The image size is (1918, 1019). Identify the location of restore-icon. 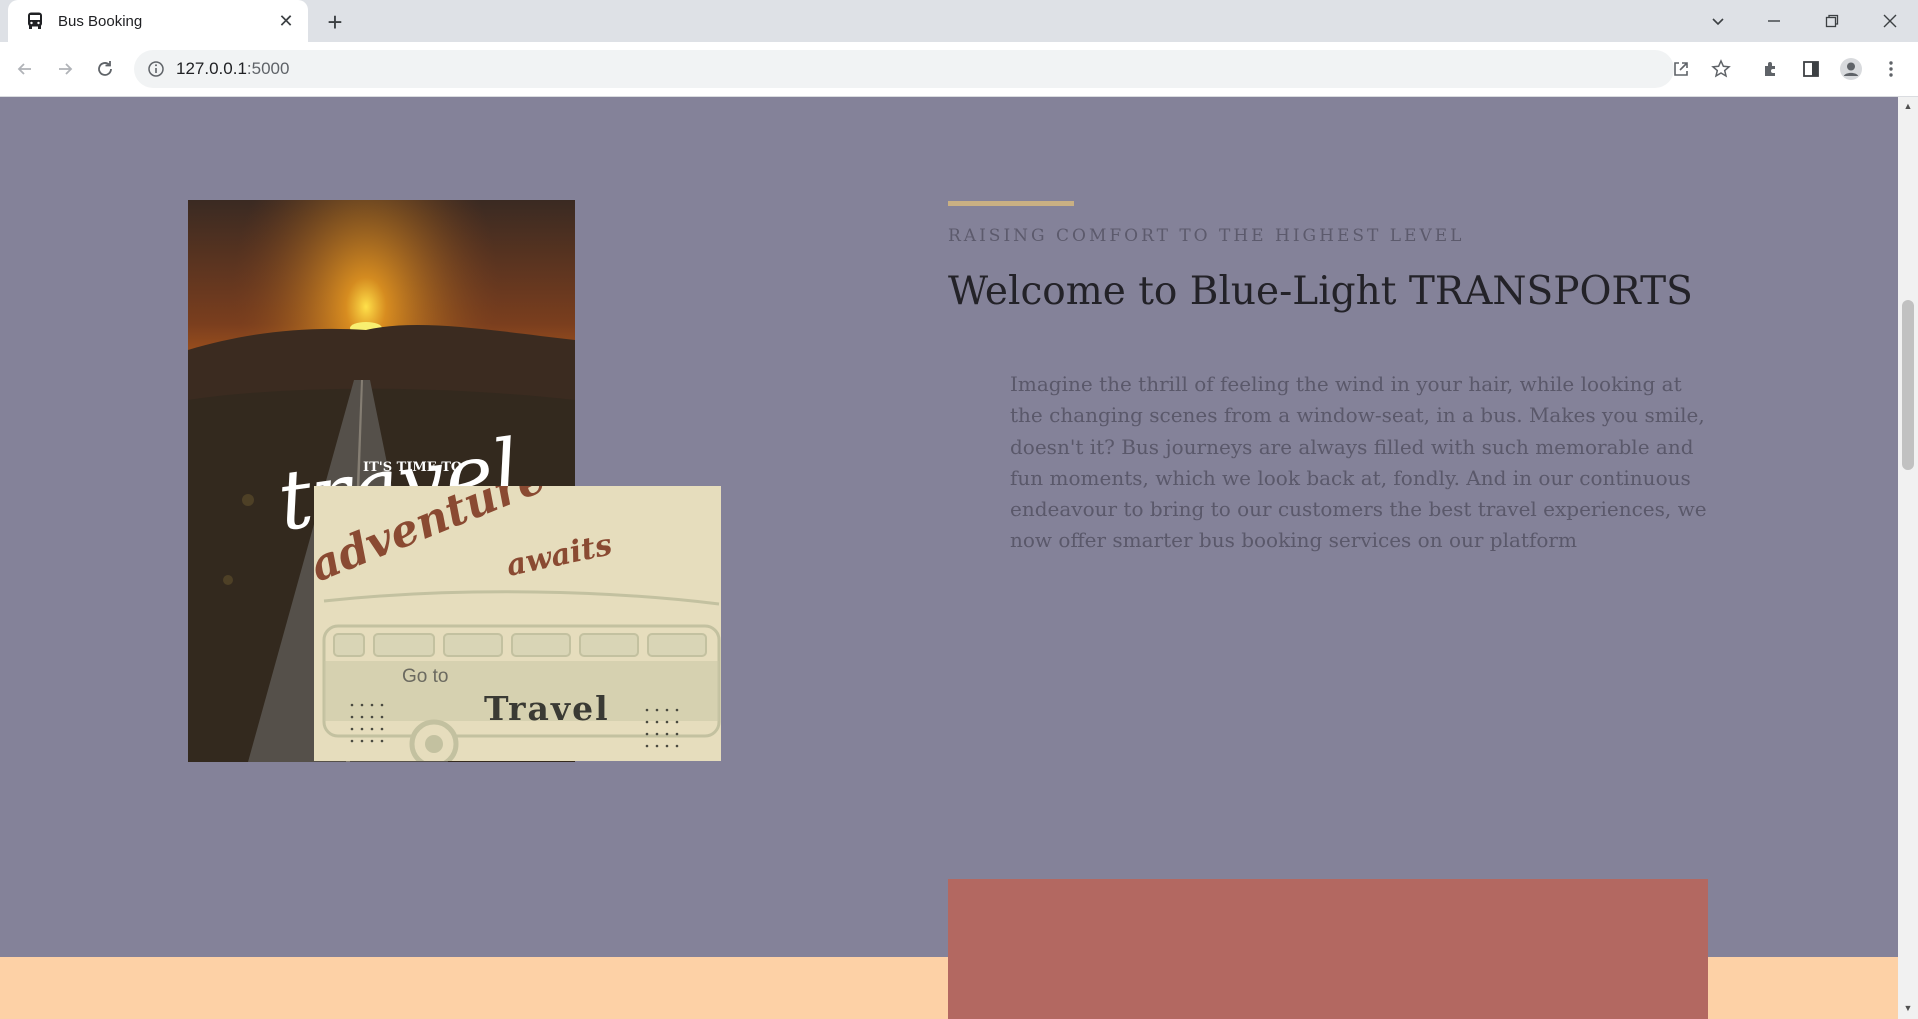
(1832, 21).